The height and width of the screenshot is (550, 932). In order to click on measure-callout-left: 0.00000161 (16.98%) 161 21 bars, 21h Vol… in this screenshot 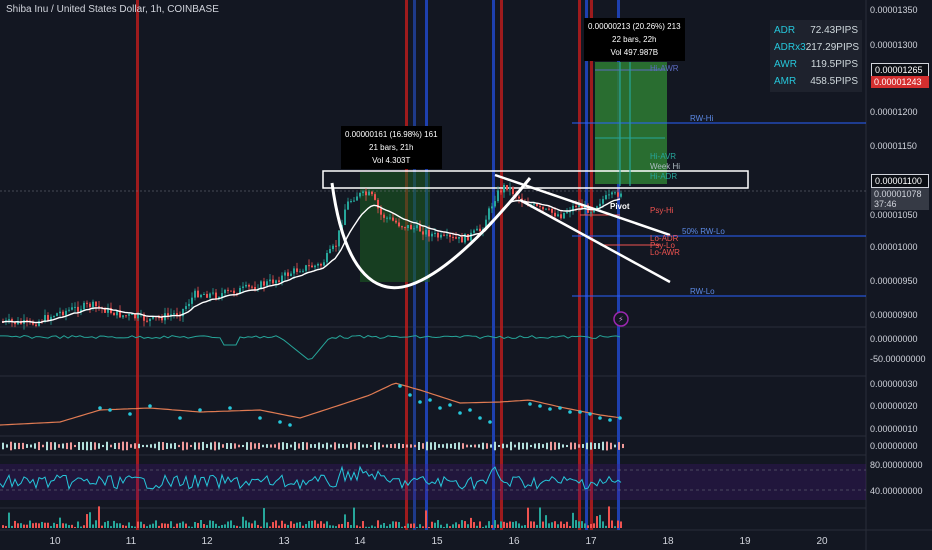, I will do `click(391, 147)`.